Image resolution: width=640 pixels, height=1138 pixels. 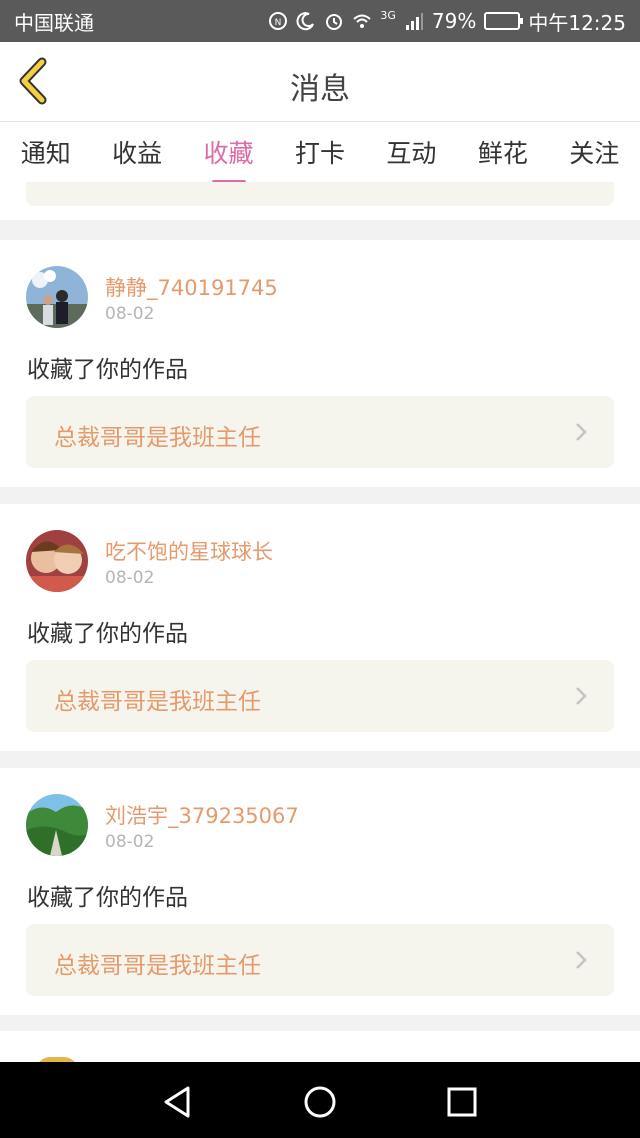 I want to click on page-title: 消息, so click(x=320, y=89).